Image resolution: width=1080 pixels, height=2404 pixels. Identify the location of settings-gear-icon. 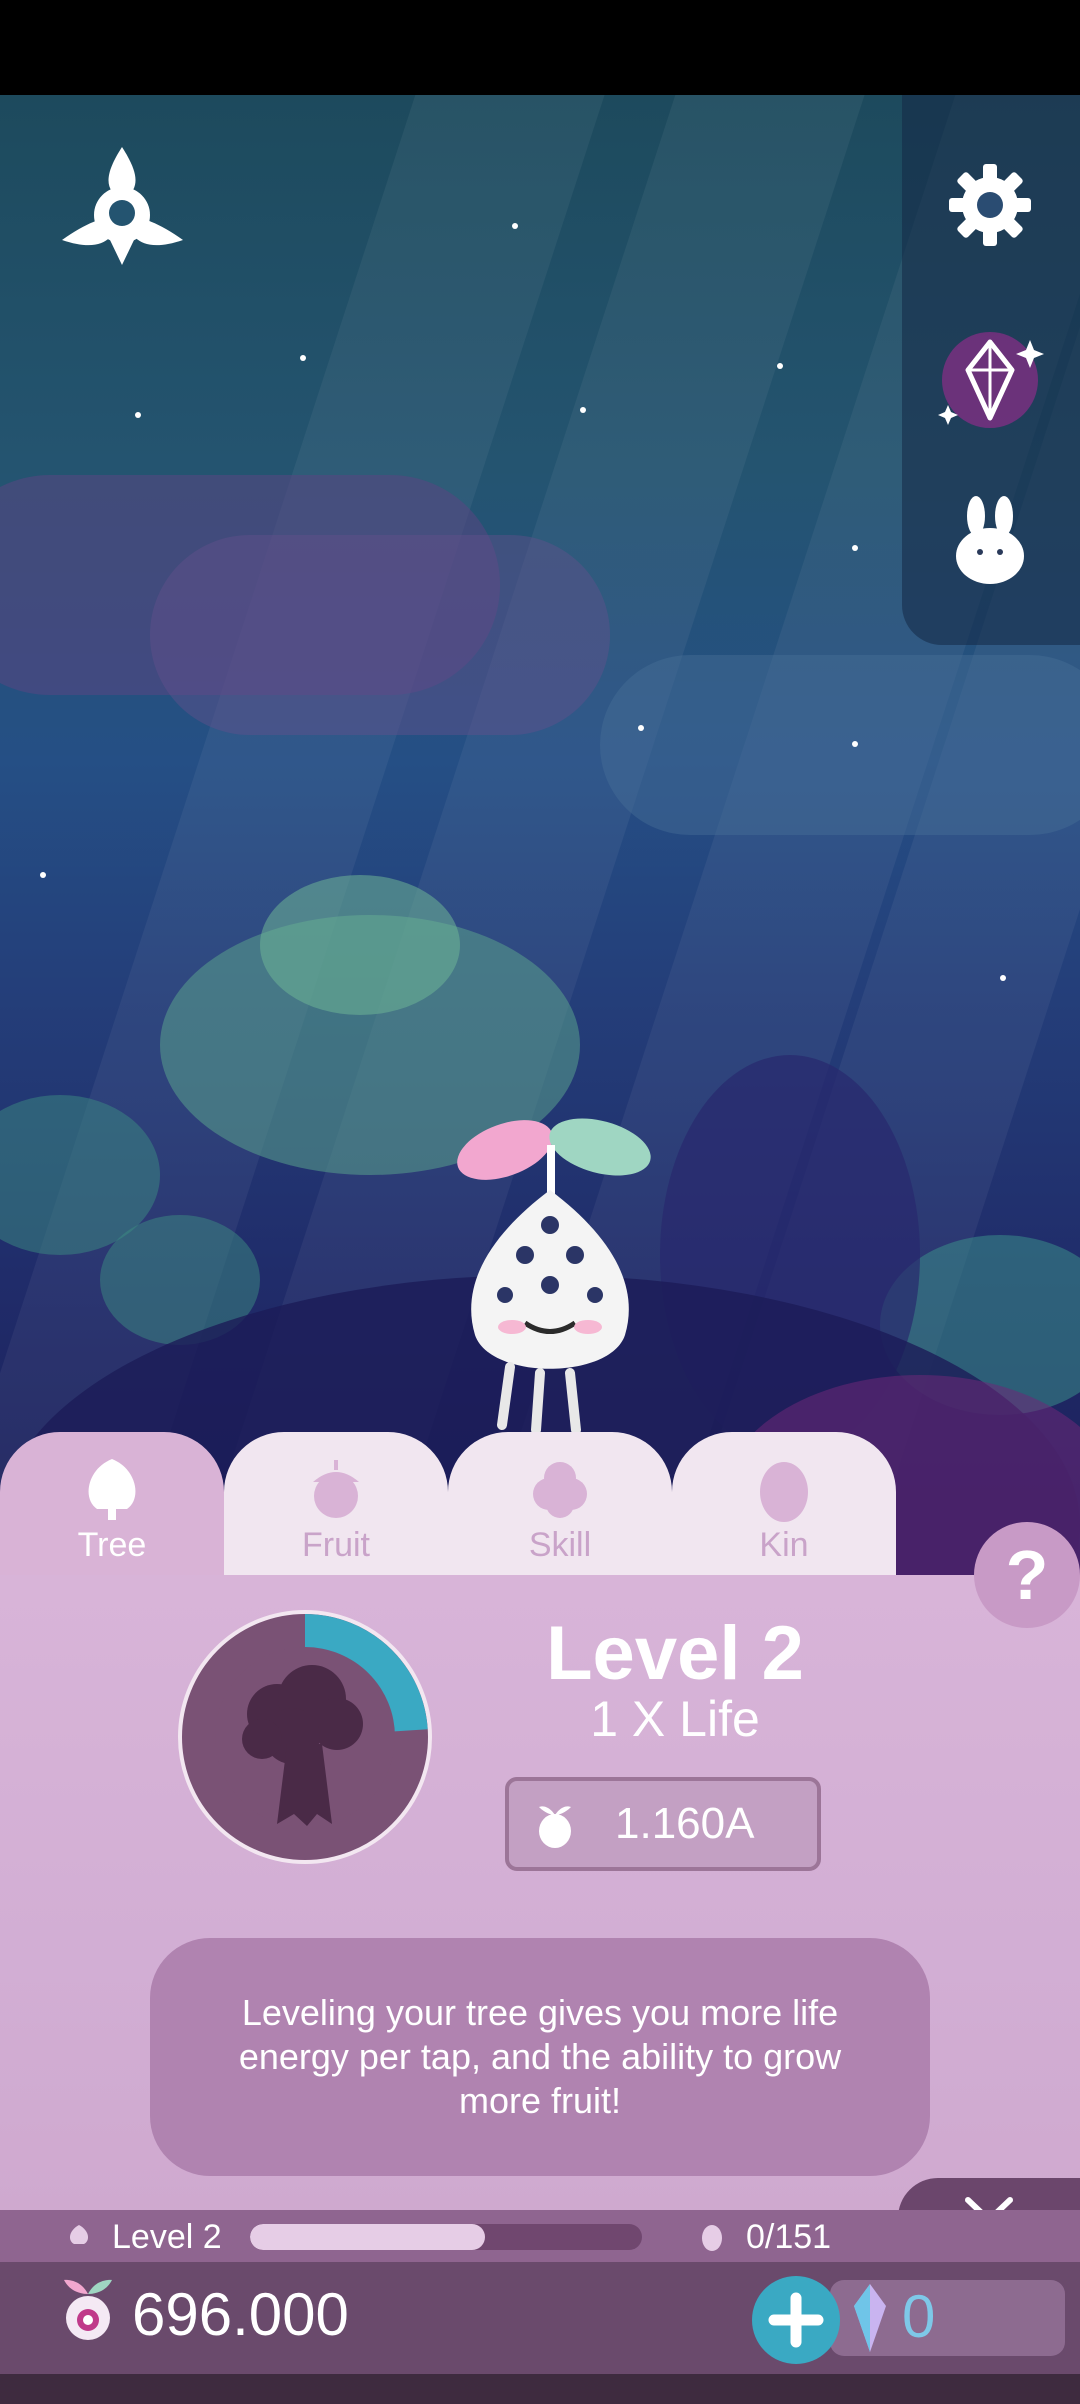
(990, 205).